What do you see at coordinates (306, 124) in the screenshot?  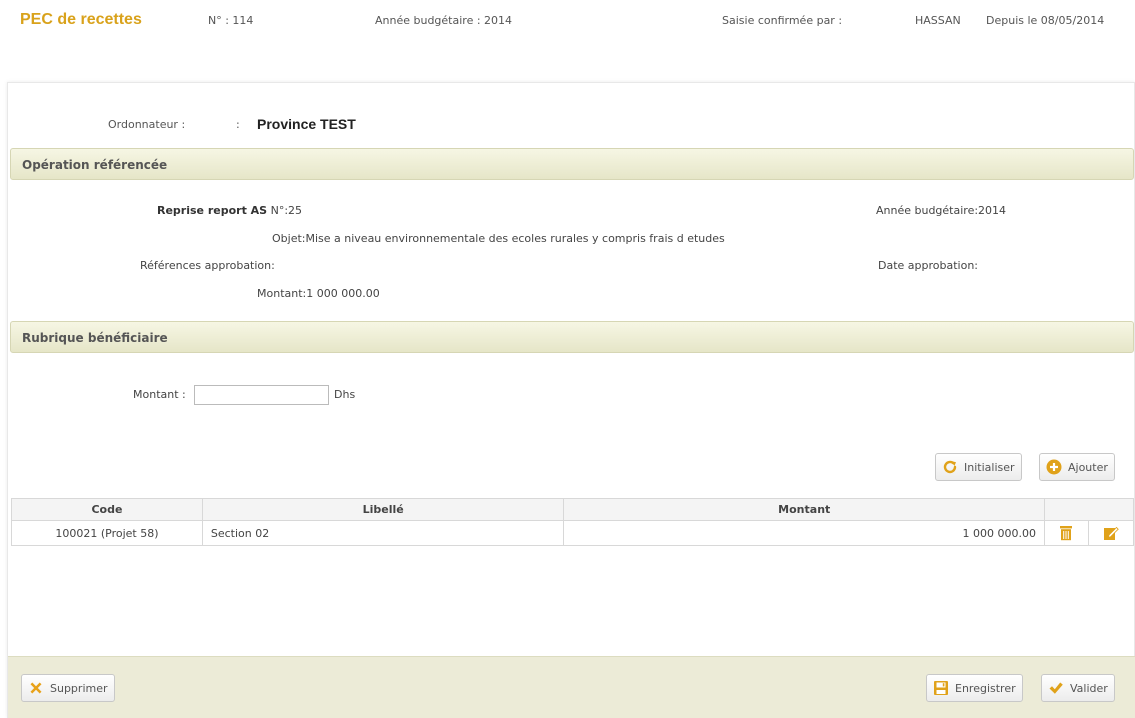 I see `ordonnateur-value: Province TEST` at bounding box center [306, 124].